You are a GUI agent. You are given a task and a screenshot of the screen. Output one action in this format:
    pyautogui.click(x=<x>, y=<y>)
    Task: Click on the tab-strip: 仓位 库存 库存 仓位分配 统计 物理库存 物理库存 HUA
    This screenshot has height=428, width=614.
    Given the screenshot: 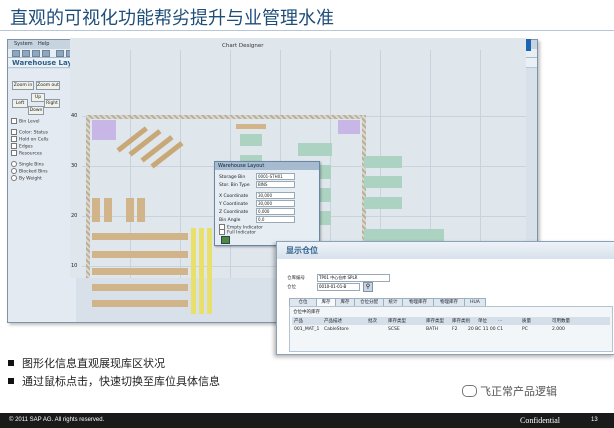 What is the action you would take?
    pyautogui.click(x=451, y=302)
    